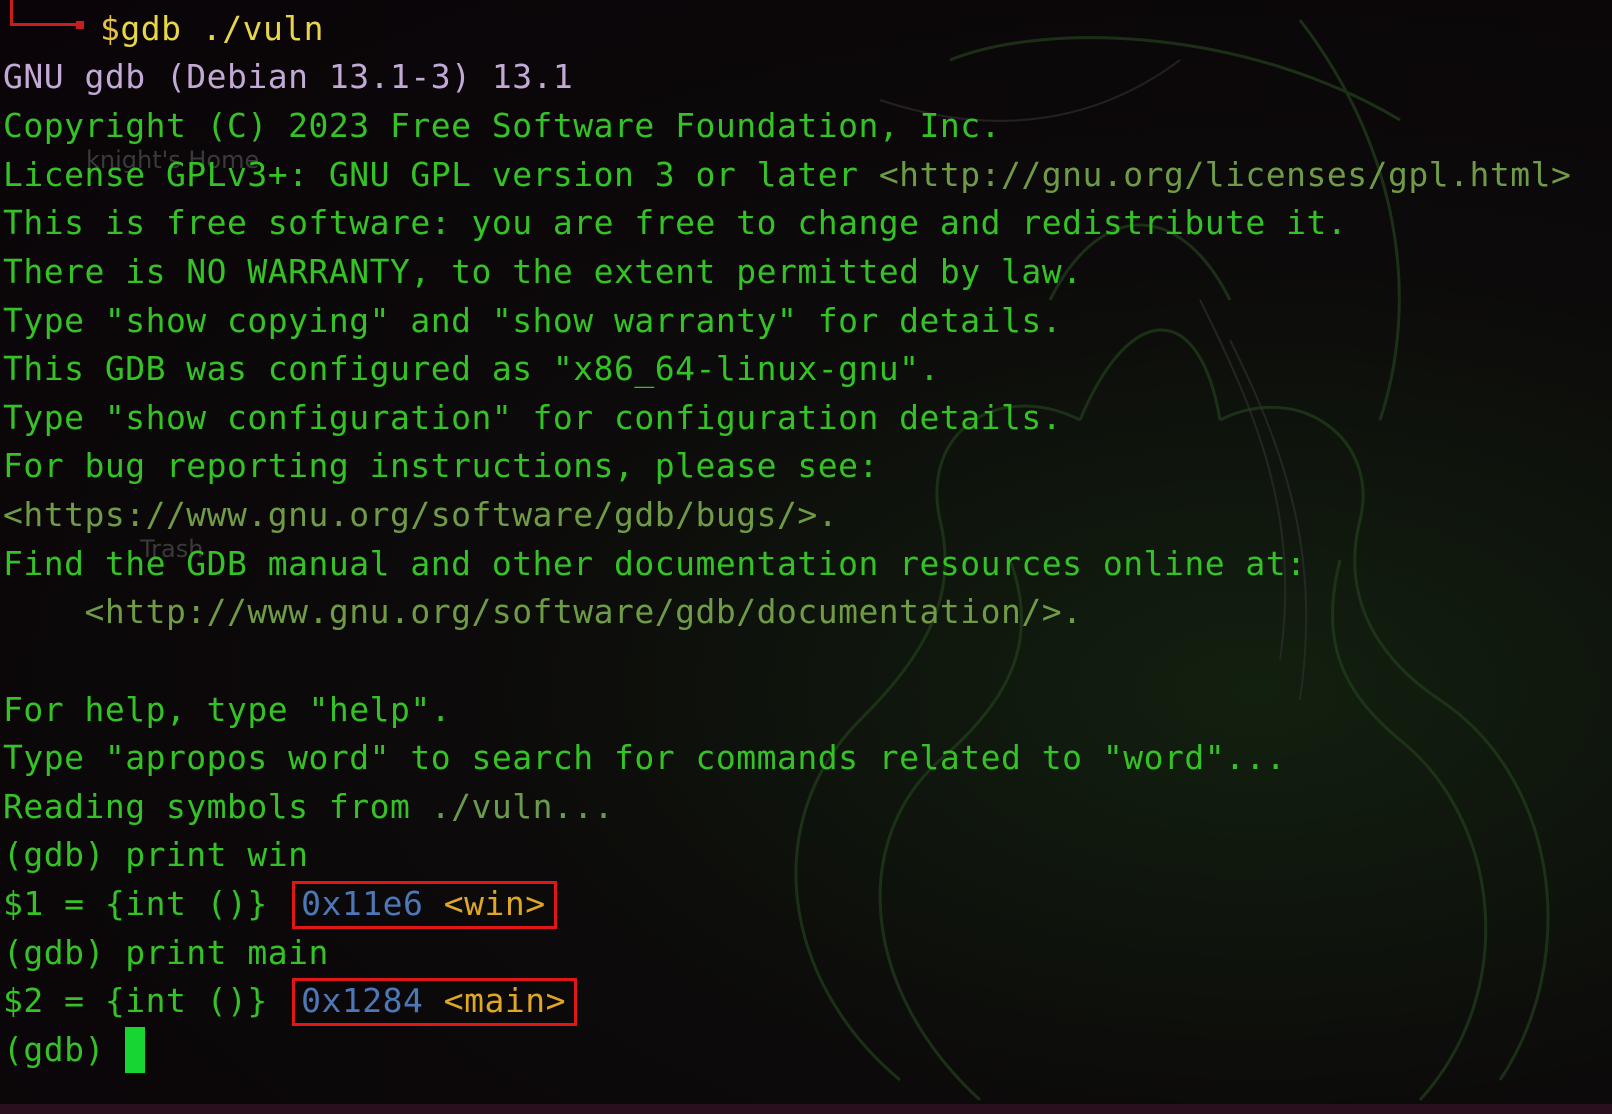 Image resolution: width=1612 pixels, height=1114 pixels. I want to click on print-main-result: $2 = {int ()} 0x1284 <main>, so click(290, 1001).